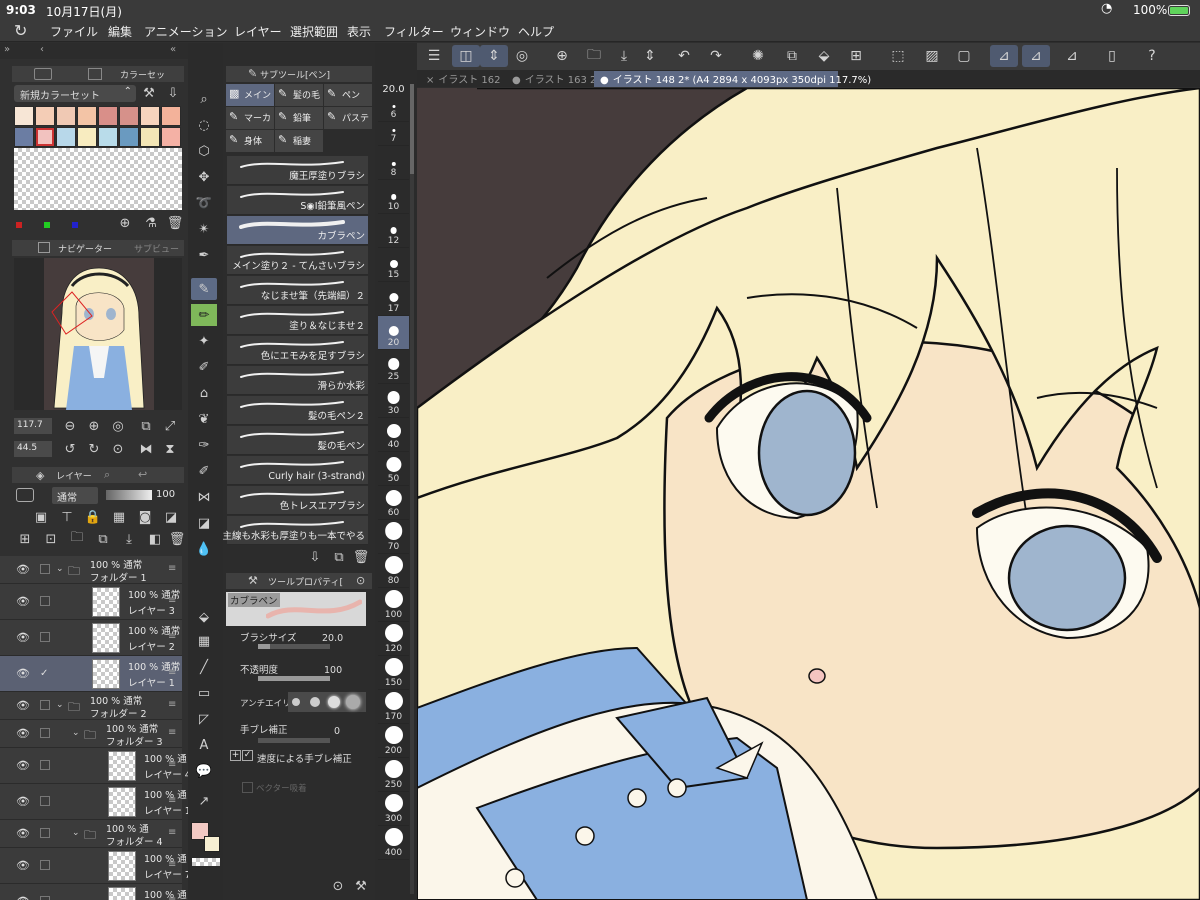  Describe the element at coordinates (338, 886) in the screenshot. I see `tool-property-settings-icon: ⊙` at that location.